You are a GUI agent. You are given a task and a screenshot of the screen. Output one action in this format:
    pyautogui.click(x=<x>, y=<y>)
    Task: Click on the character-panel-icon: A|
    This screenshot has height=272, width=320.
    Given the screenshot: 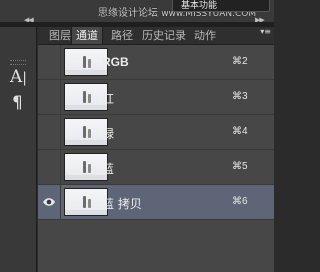 What is the action you would take?
    pyautogui.click(x=18, y=77)
    